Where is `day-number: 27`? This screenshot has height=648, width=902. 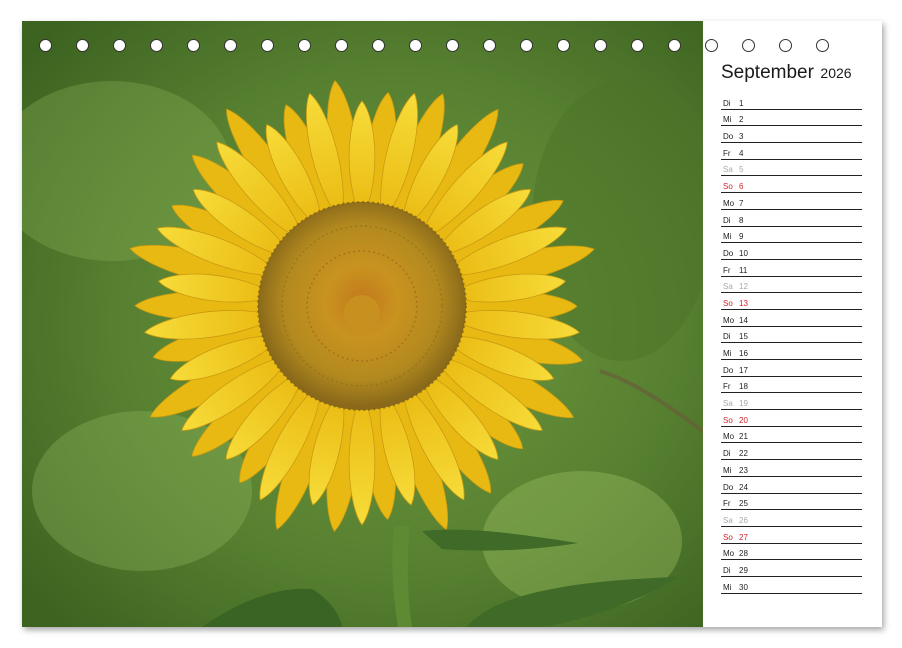 day-number: 27 is located at coordinates (743, 537).